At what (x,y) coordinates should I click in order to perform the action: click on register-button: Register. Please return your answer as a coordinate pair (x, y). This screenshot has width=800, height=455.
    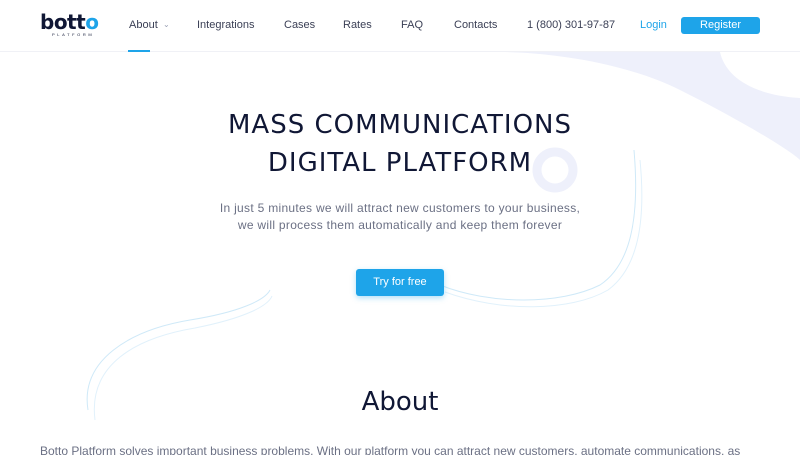
    Looking at the image, I should click on (720, 25).